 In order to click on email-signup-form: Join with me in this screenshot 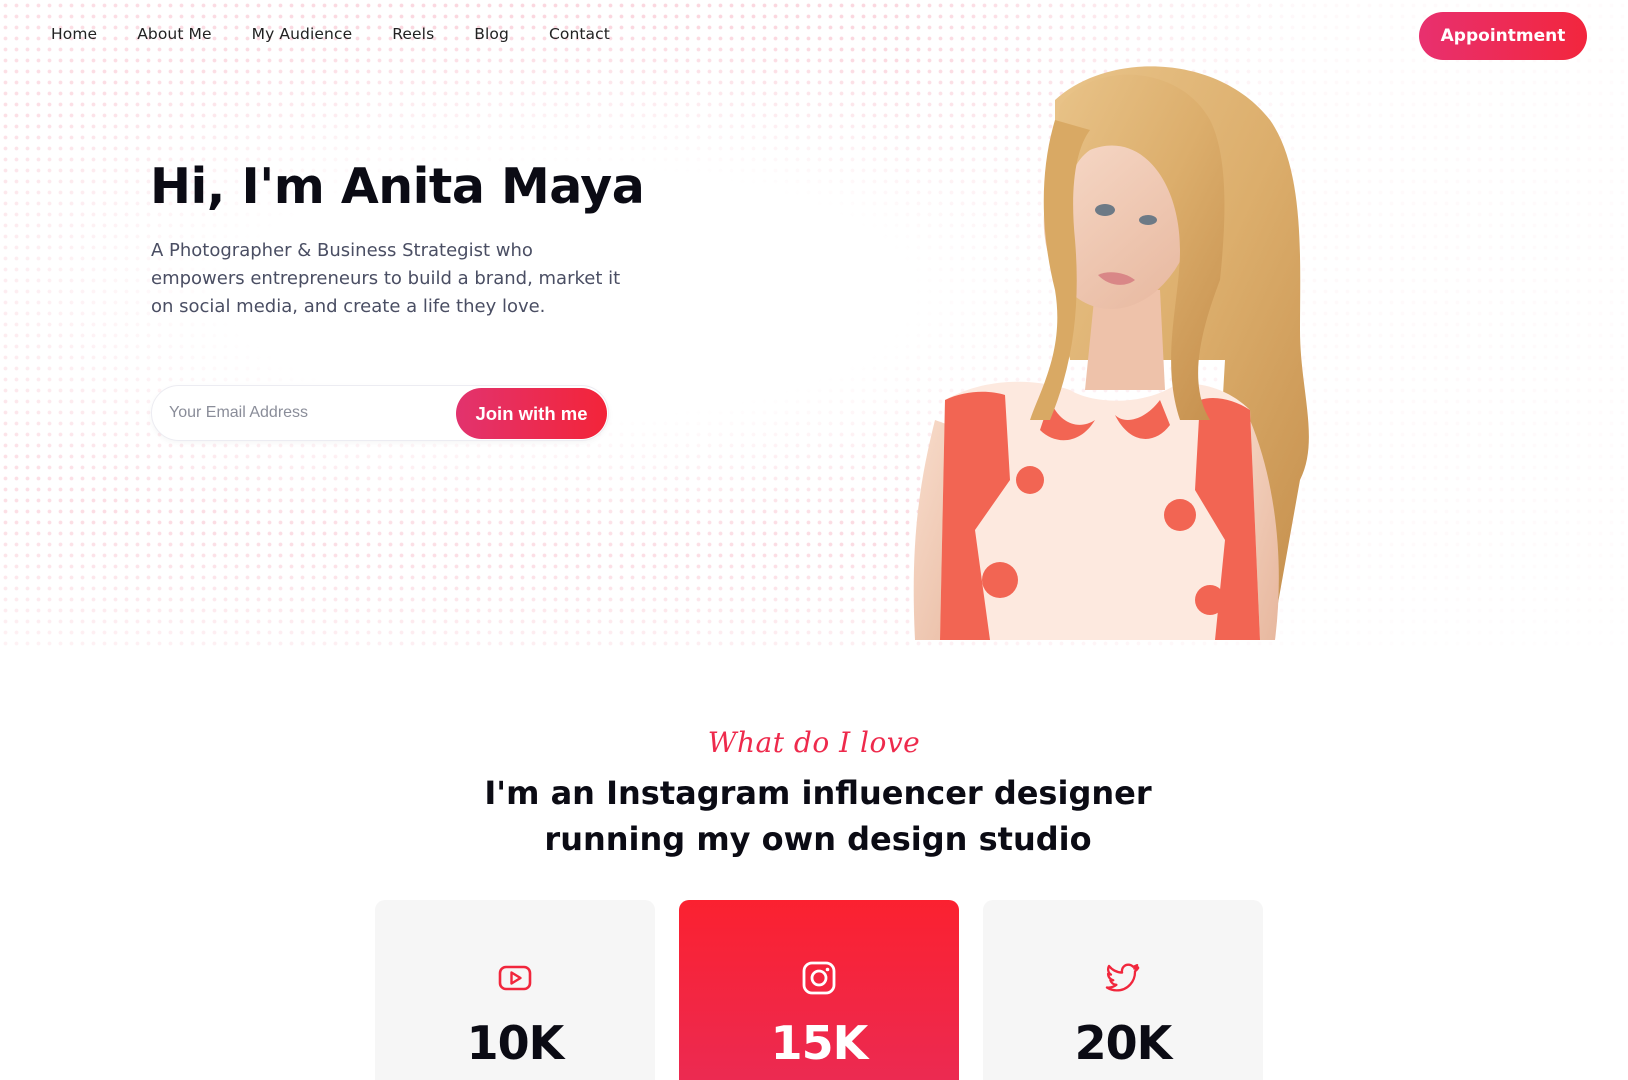, I will do `click(380, 413)`.